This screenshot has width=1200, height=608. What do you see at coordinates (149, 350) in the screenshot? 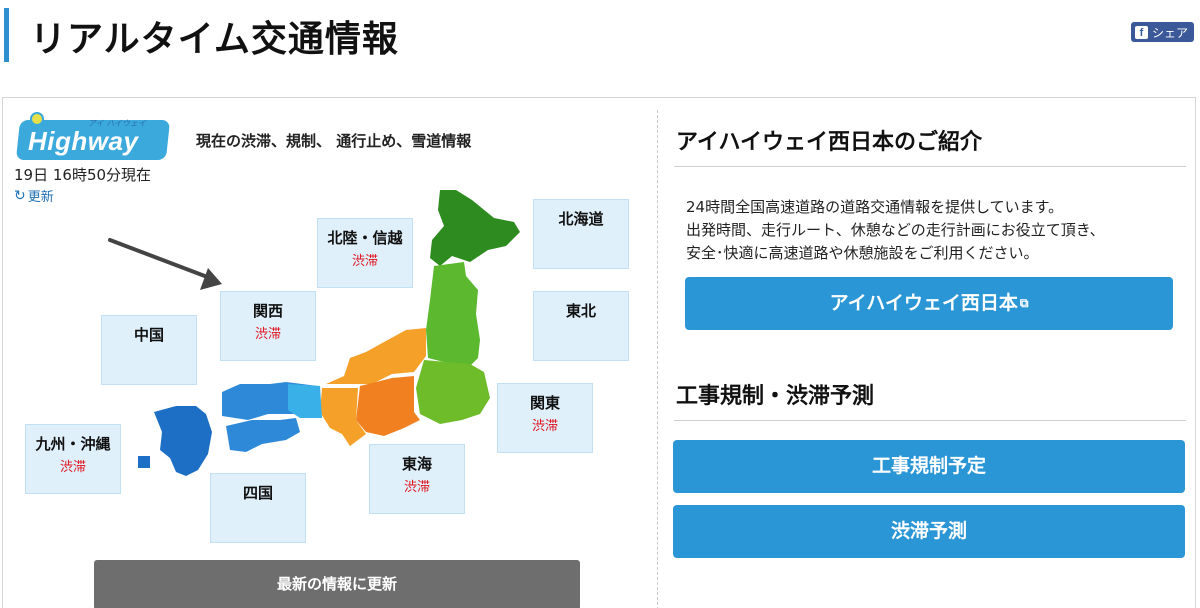
I see `region-chugoku: 中国` at bounding box center [149, 350].